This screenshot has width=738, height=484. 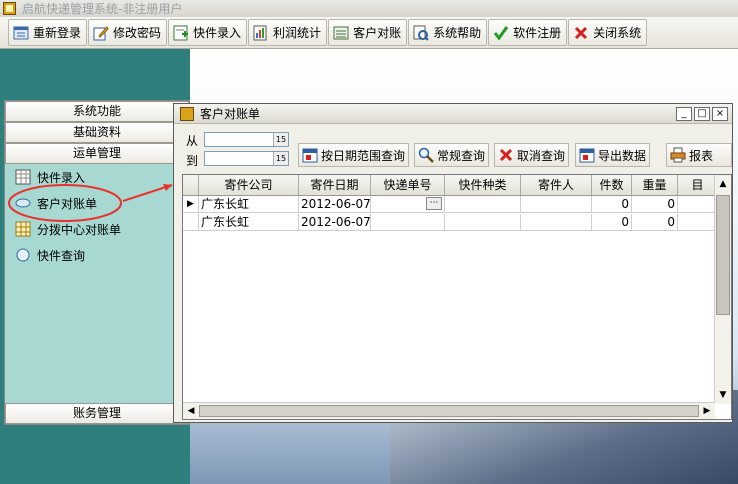 I want to click on add-package-button: 快件录入, so click(x=208, y=32).